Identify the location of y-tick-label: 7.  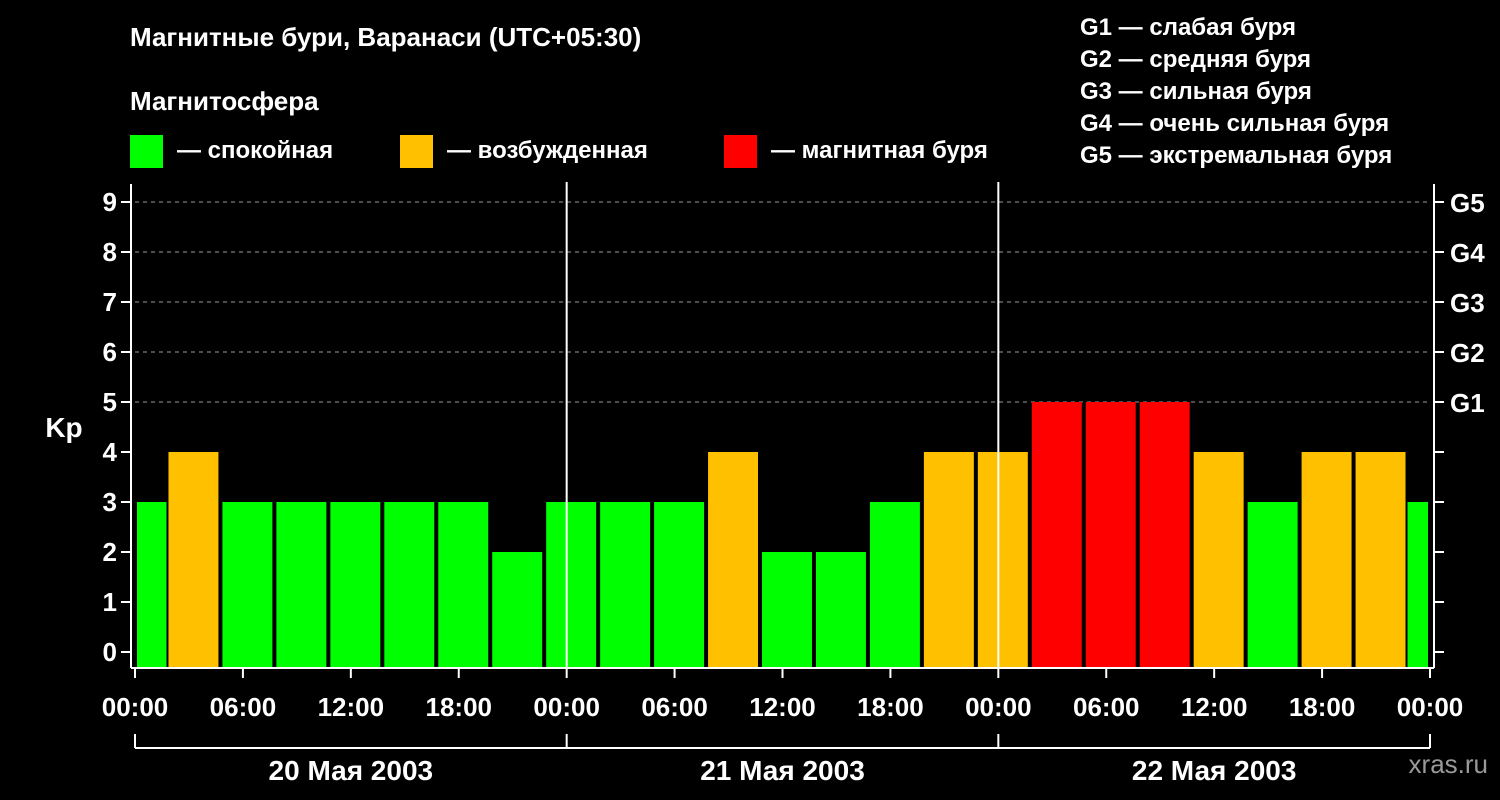
(110, 302).